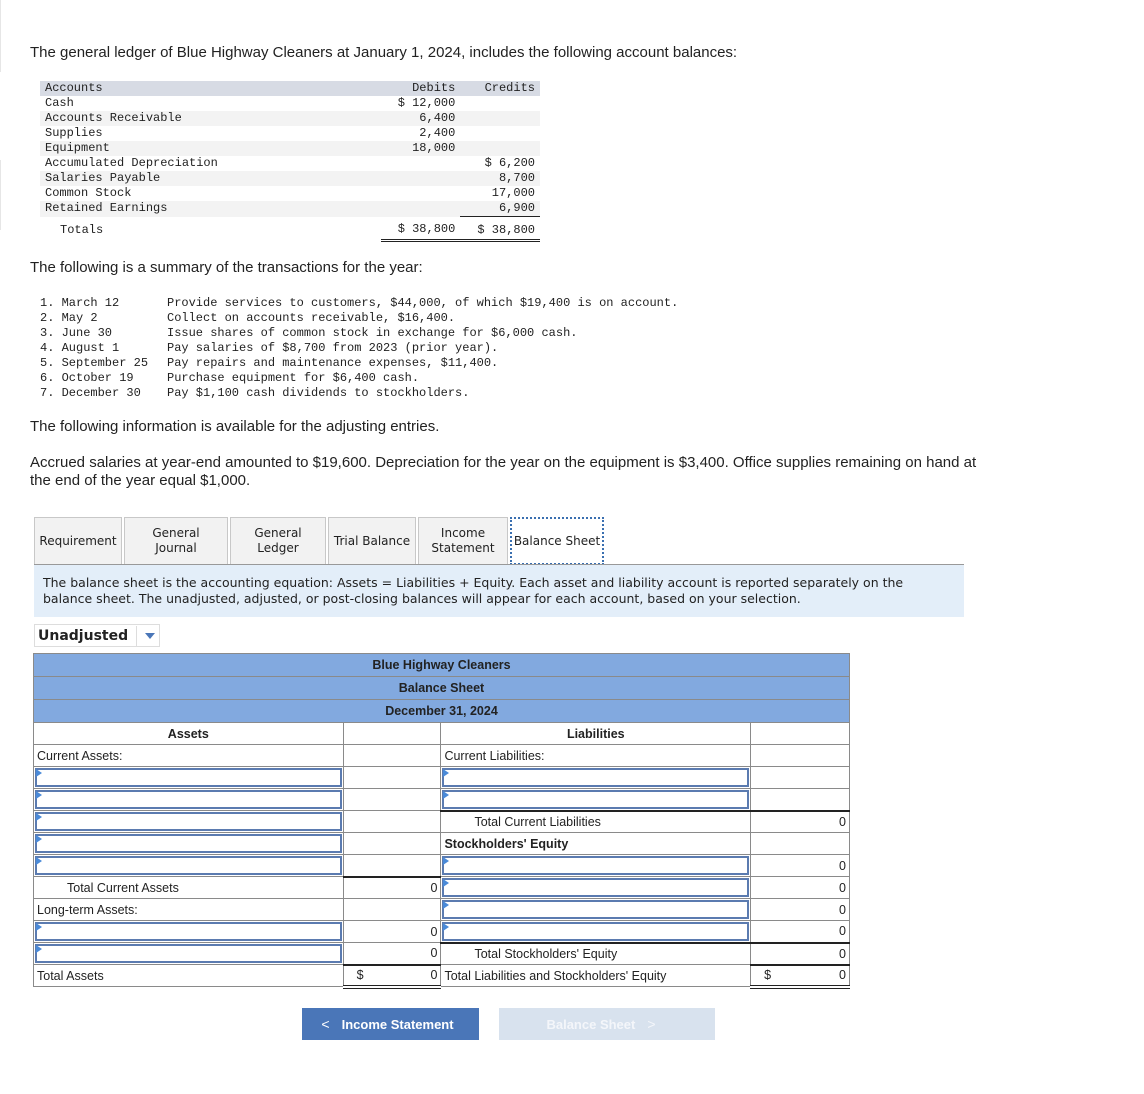 This screenshot has width=1144, height=1094. Describe the element at coordinates (210, 178) in the screenshot. I see `ledger-account: Salaries Payable` at that location.